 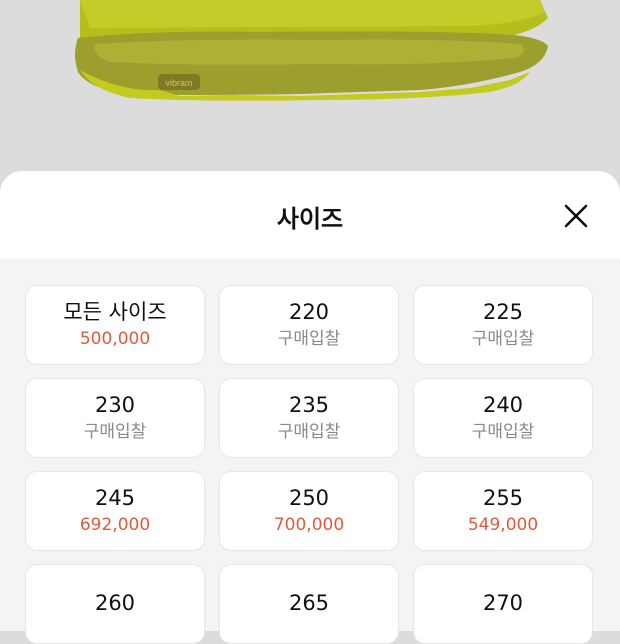 What do you see at coordinates (503, 418) in the screenshot?
I see `size-option: 240 구매입찰` at bounding box center [503, 418].